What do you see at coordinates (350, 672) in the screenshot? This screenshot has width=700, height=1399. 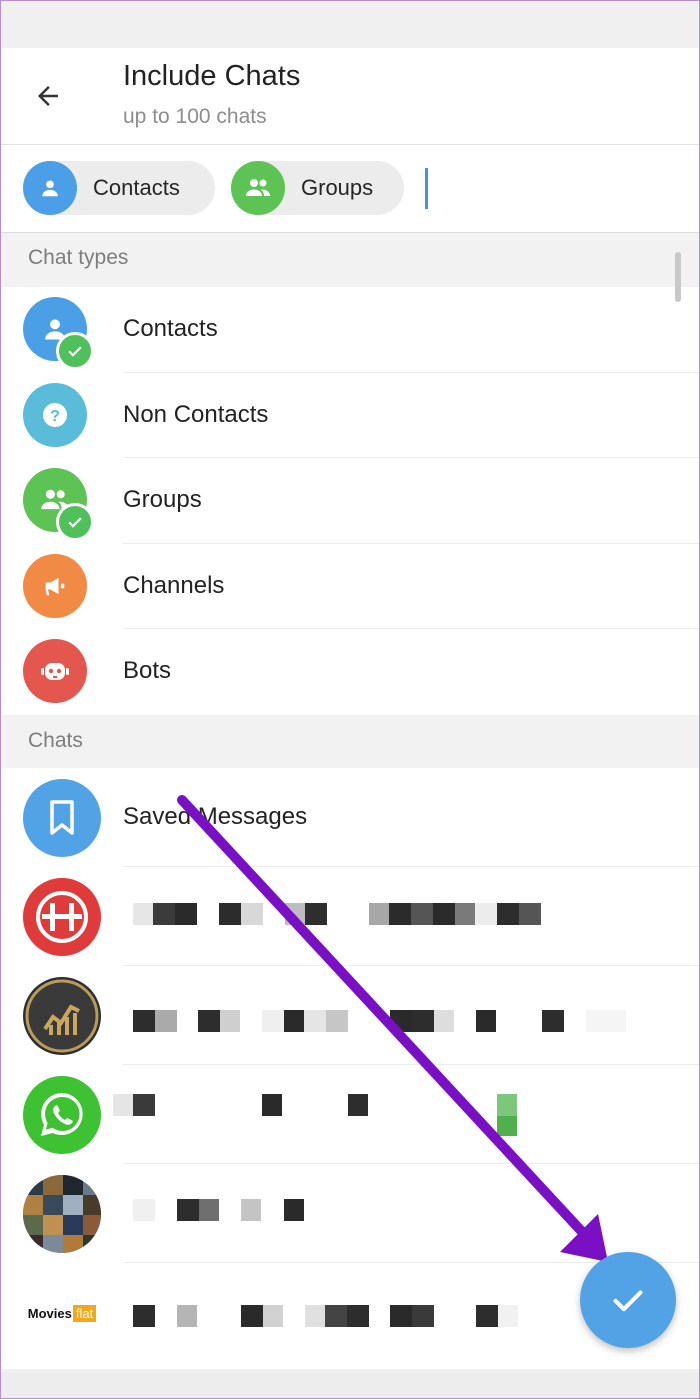 I see `chat-type-bots: Bots` at bounding box center [350, 672].